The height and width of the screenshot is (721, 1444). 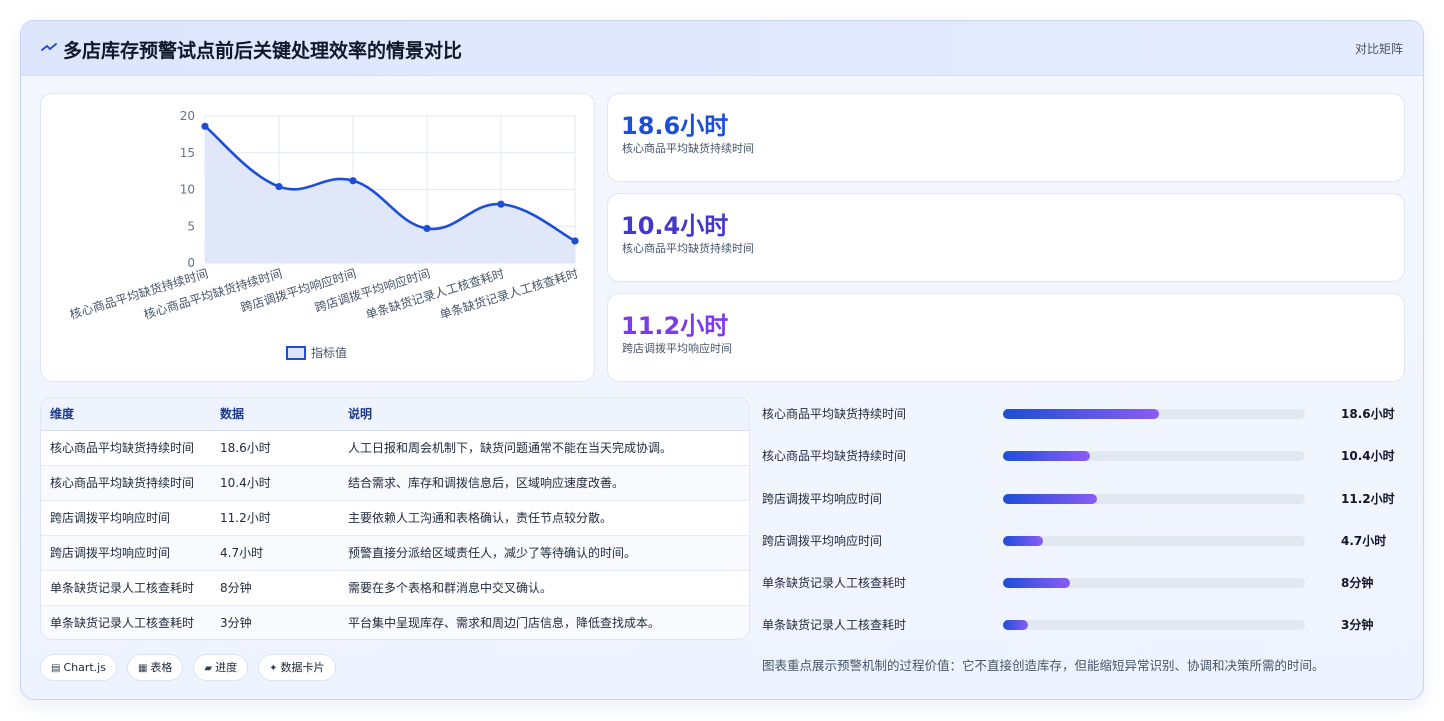 I want to click on tool-chips: ▤ Chart.js ▦ 表格 ▰ 进度 ✦ 数据卡片, so click(x=193, y=668).